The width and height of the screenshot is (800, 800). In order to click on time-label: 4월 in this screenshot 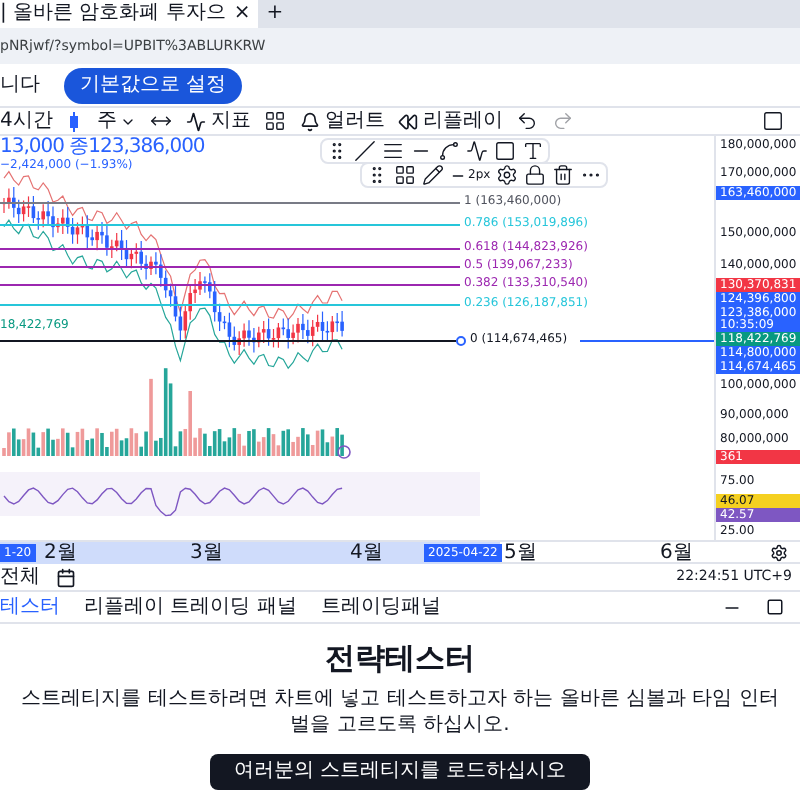, I will do `click(366, 553)`.